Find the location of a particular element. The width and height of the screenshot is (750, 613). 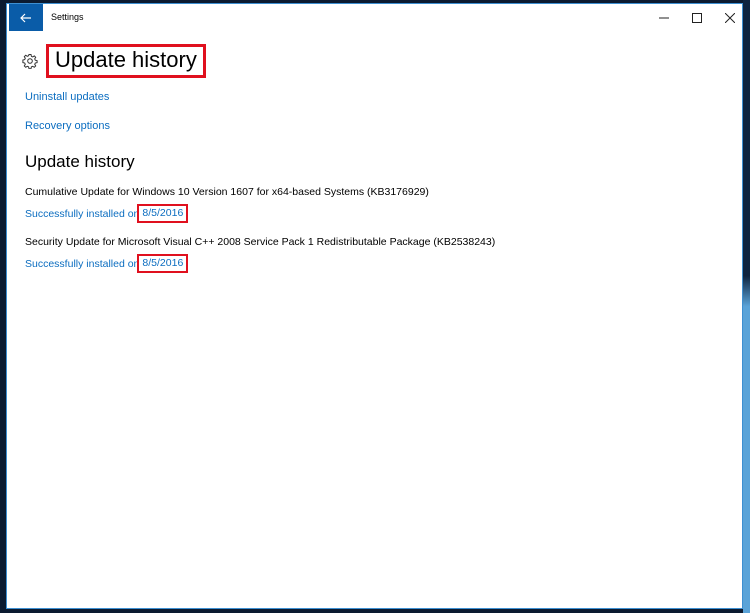

gear-icon is located at coordinates (30, 61).